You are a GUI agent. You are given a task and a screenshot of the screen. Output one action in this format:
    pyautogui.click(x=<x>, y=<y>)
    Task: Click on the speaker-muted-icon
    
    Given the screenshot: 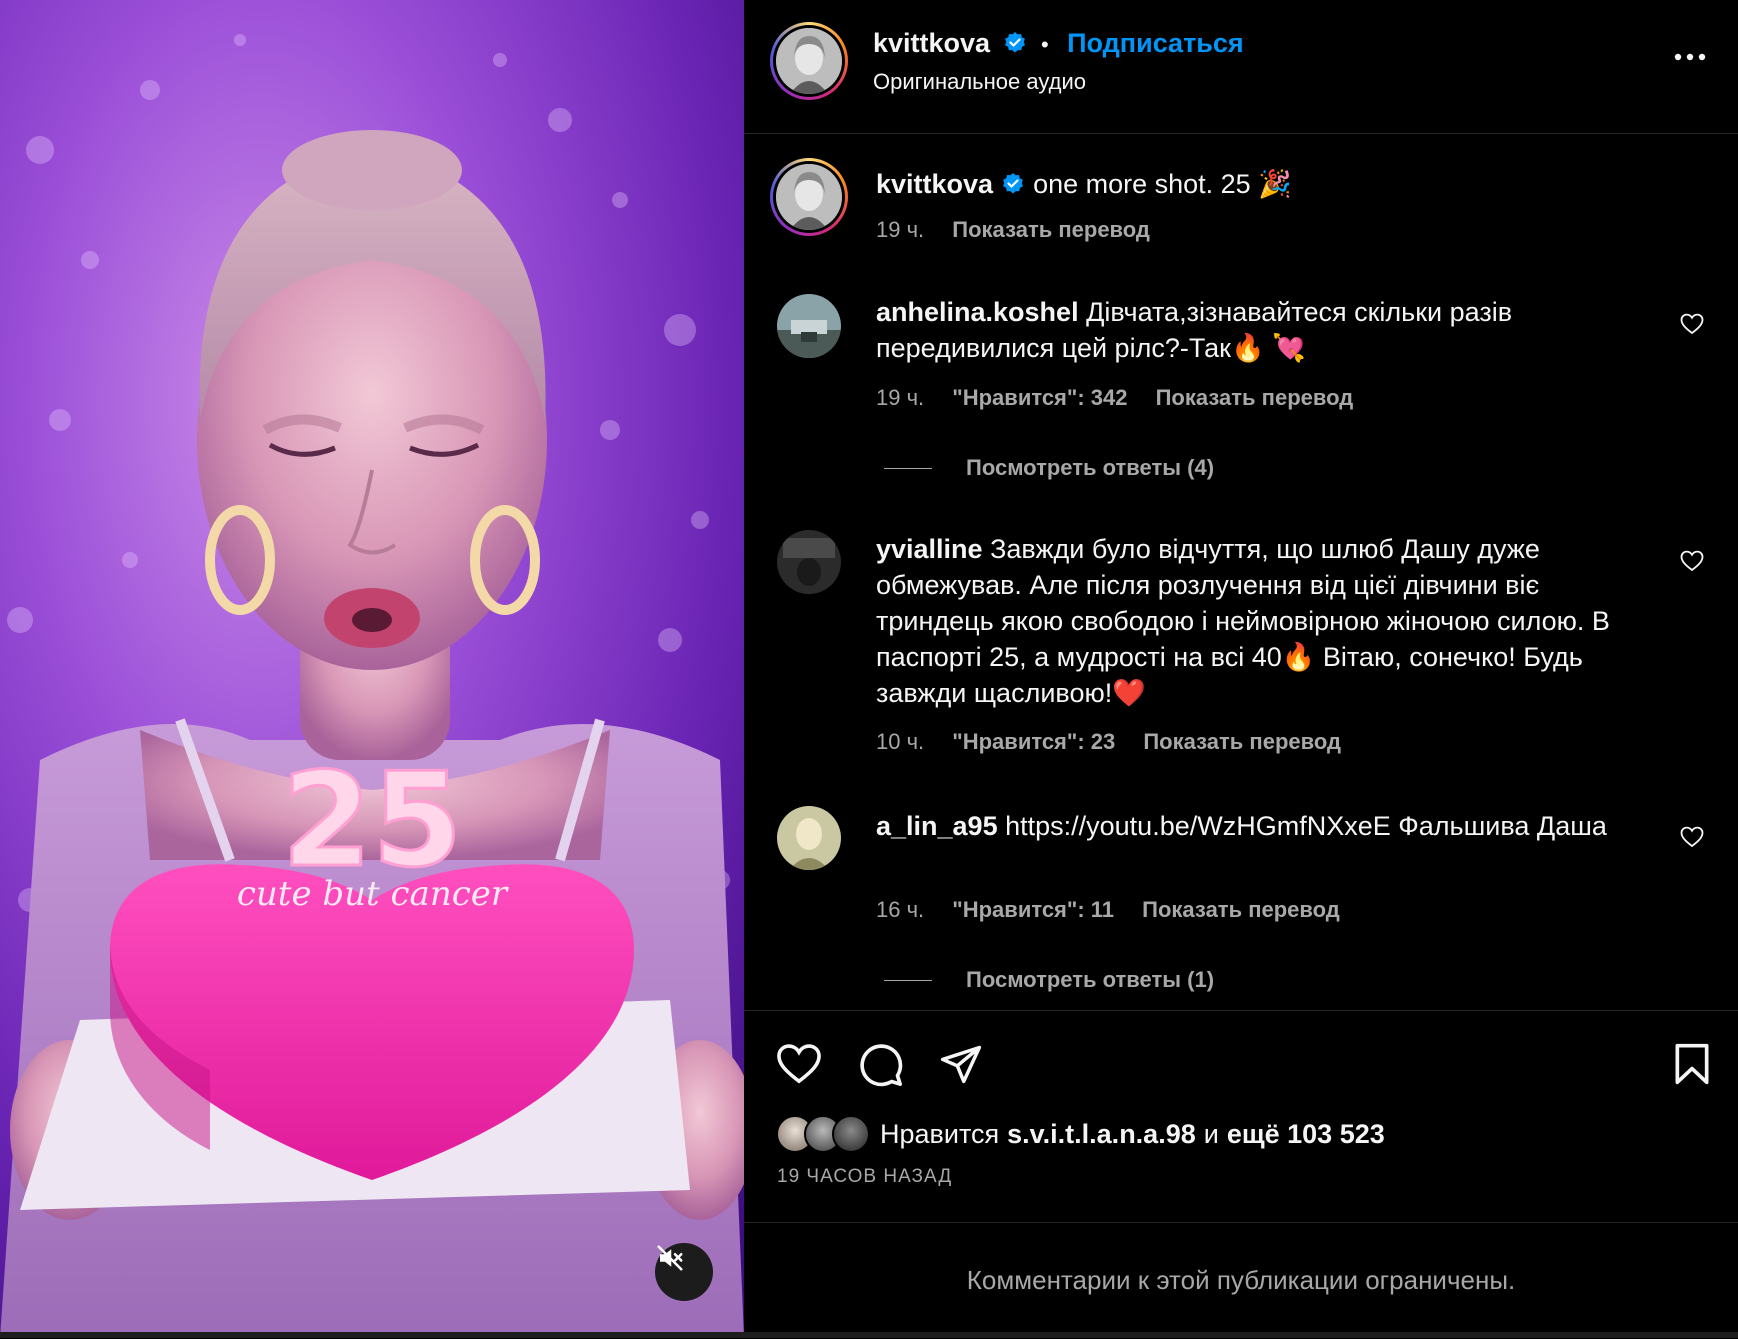 What is the action you would take?
    pyautogui.click(x=670, y=1258)
    